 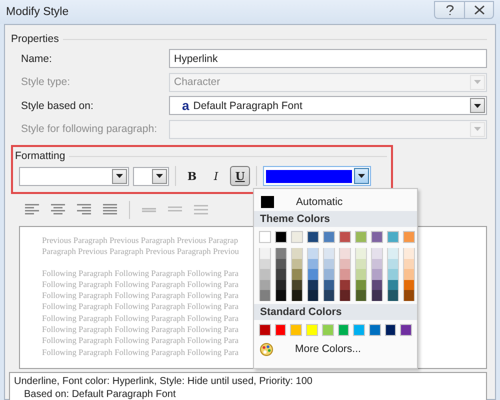 I want to click on align-left-icon, so click(x=32, y=210).